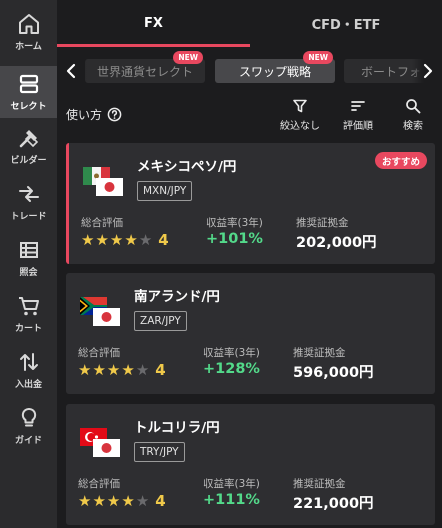 This screenshot has height=528, width=442. Describe the element at coordinates (28, 24) in the screenshot. I see `home-icon` at that location.